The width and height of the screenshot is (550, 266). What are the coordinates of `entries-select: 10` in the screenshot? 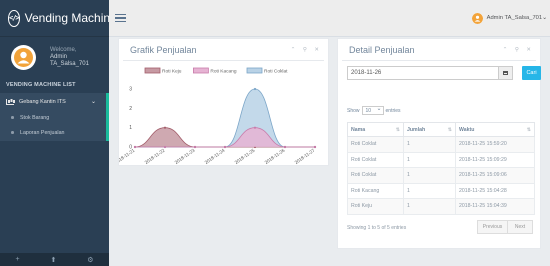 It's located at (372, 110).